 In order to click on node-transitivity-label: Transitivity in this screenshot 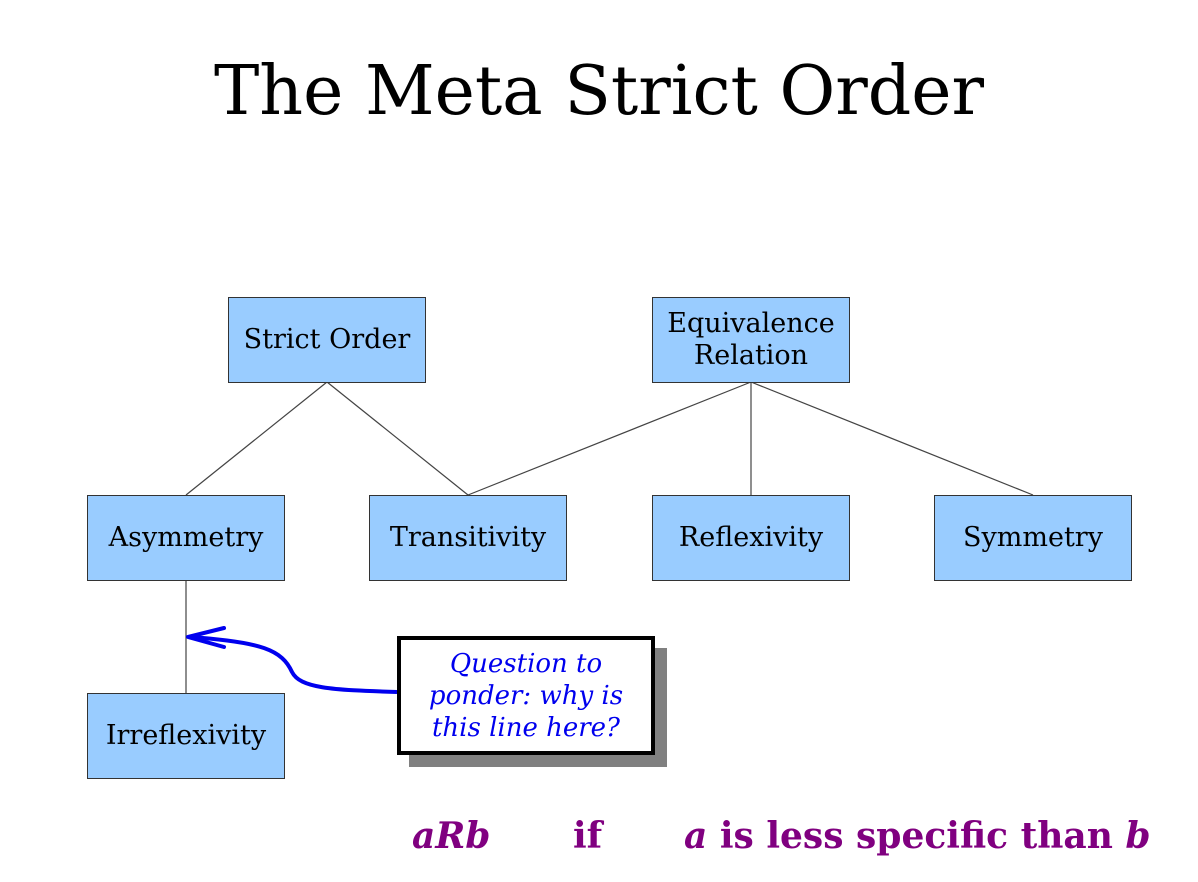, I will do `click(468, 537)`.